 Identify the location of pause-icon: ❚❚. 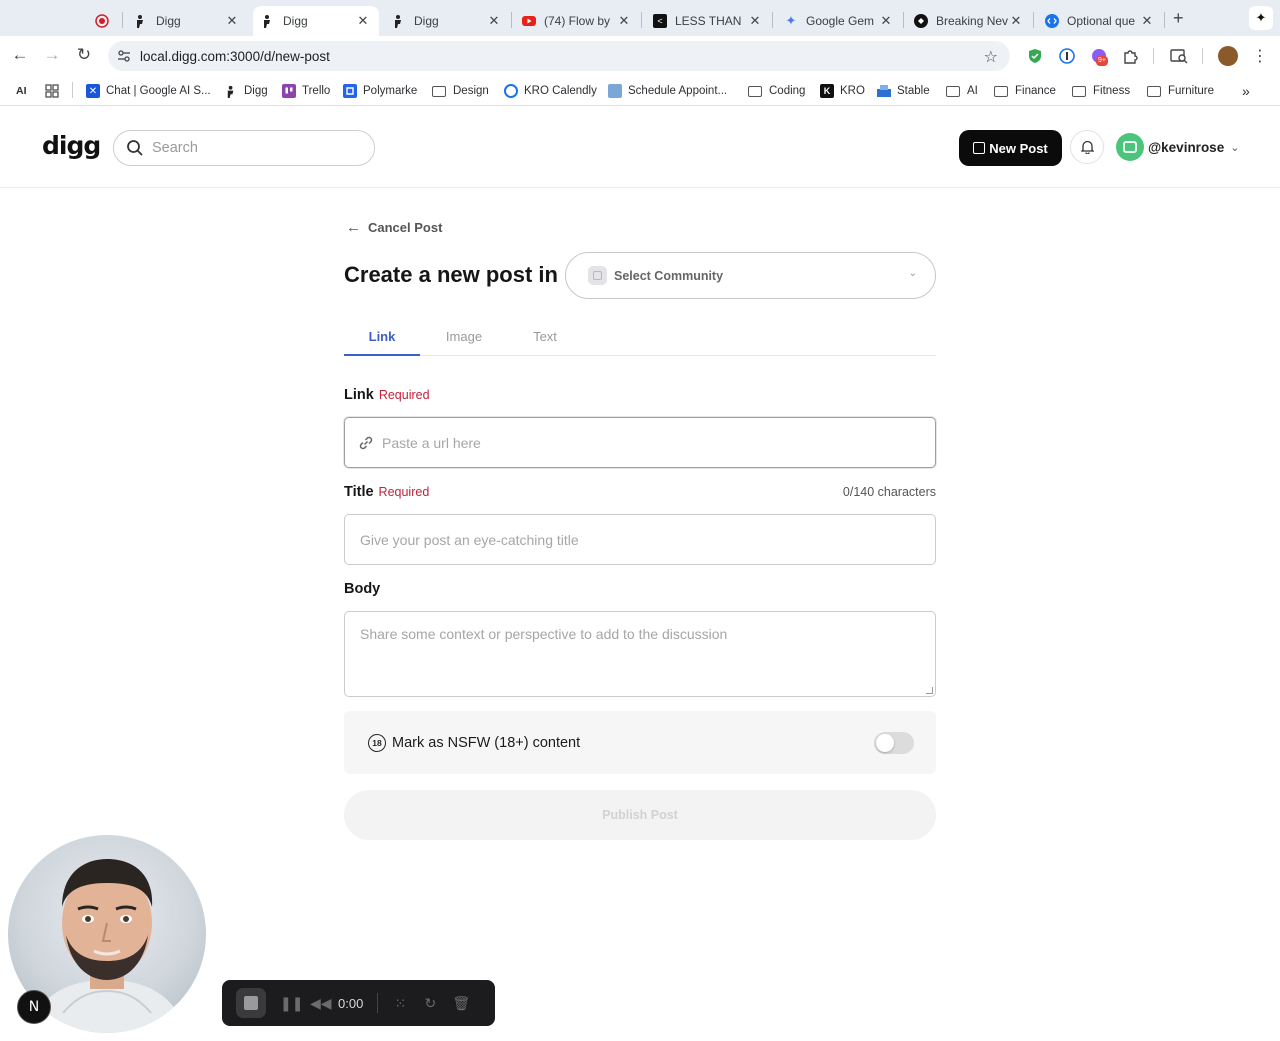
(291, 1003).